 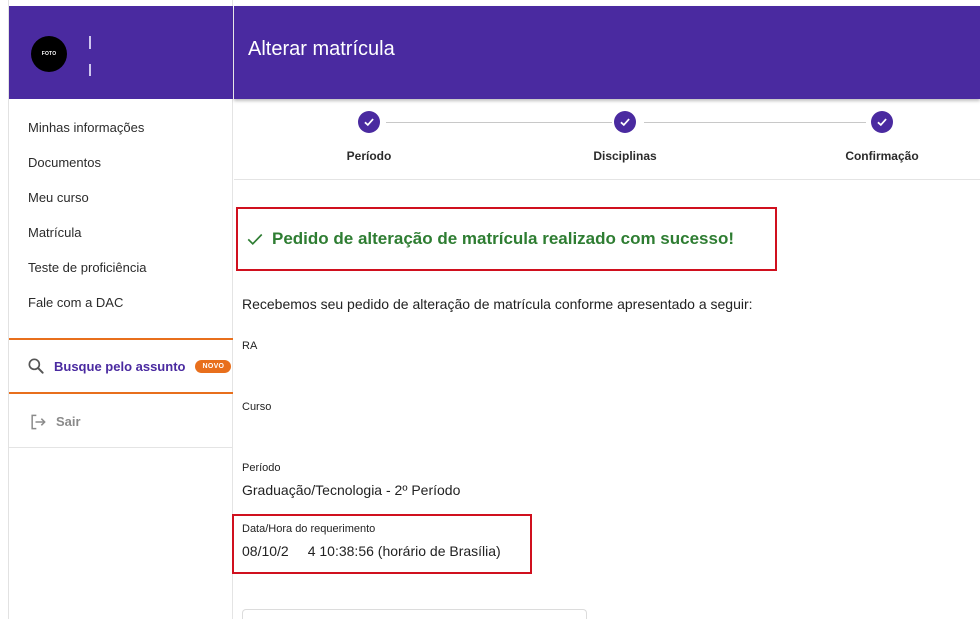 What do you see at coordinates (121, 232) in the screenshot?
I see `sidebar-item-matricula: Matrícula` at bounding box center [121, 232].